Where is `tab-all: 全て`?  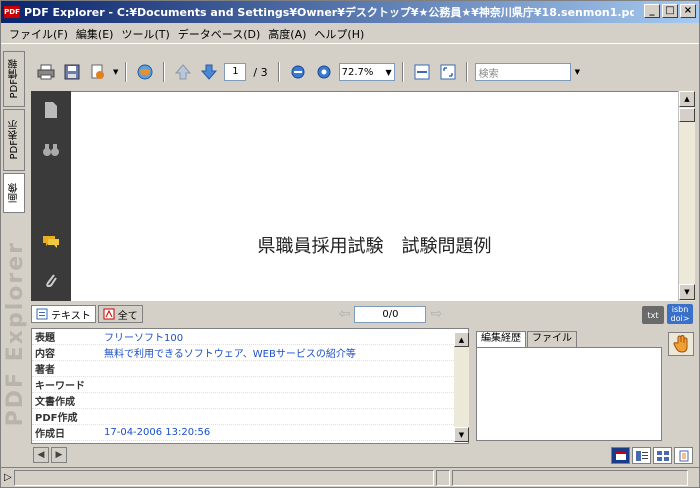
tab-all: 全て is located at coordinates (120, 314).